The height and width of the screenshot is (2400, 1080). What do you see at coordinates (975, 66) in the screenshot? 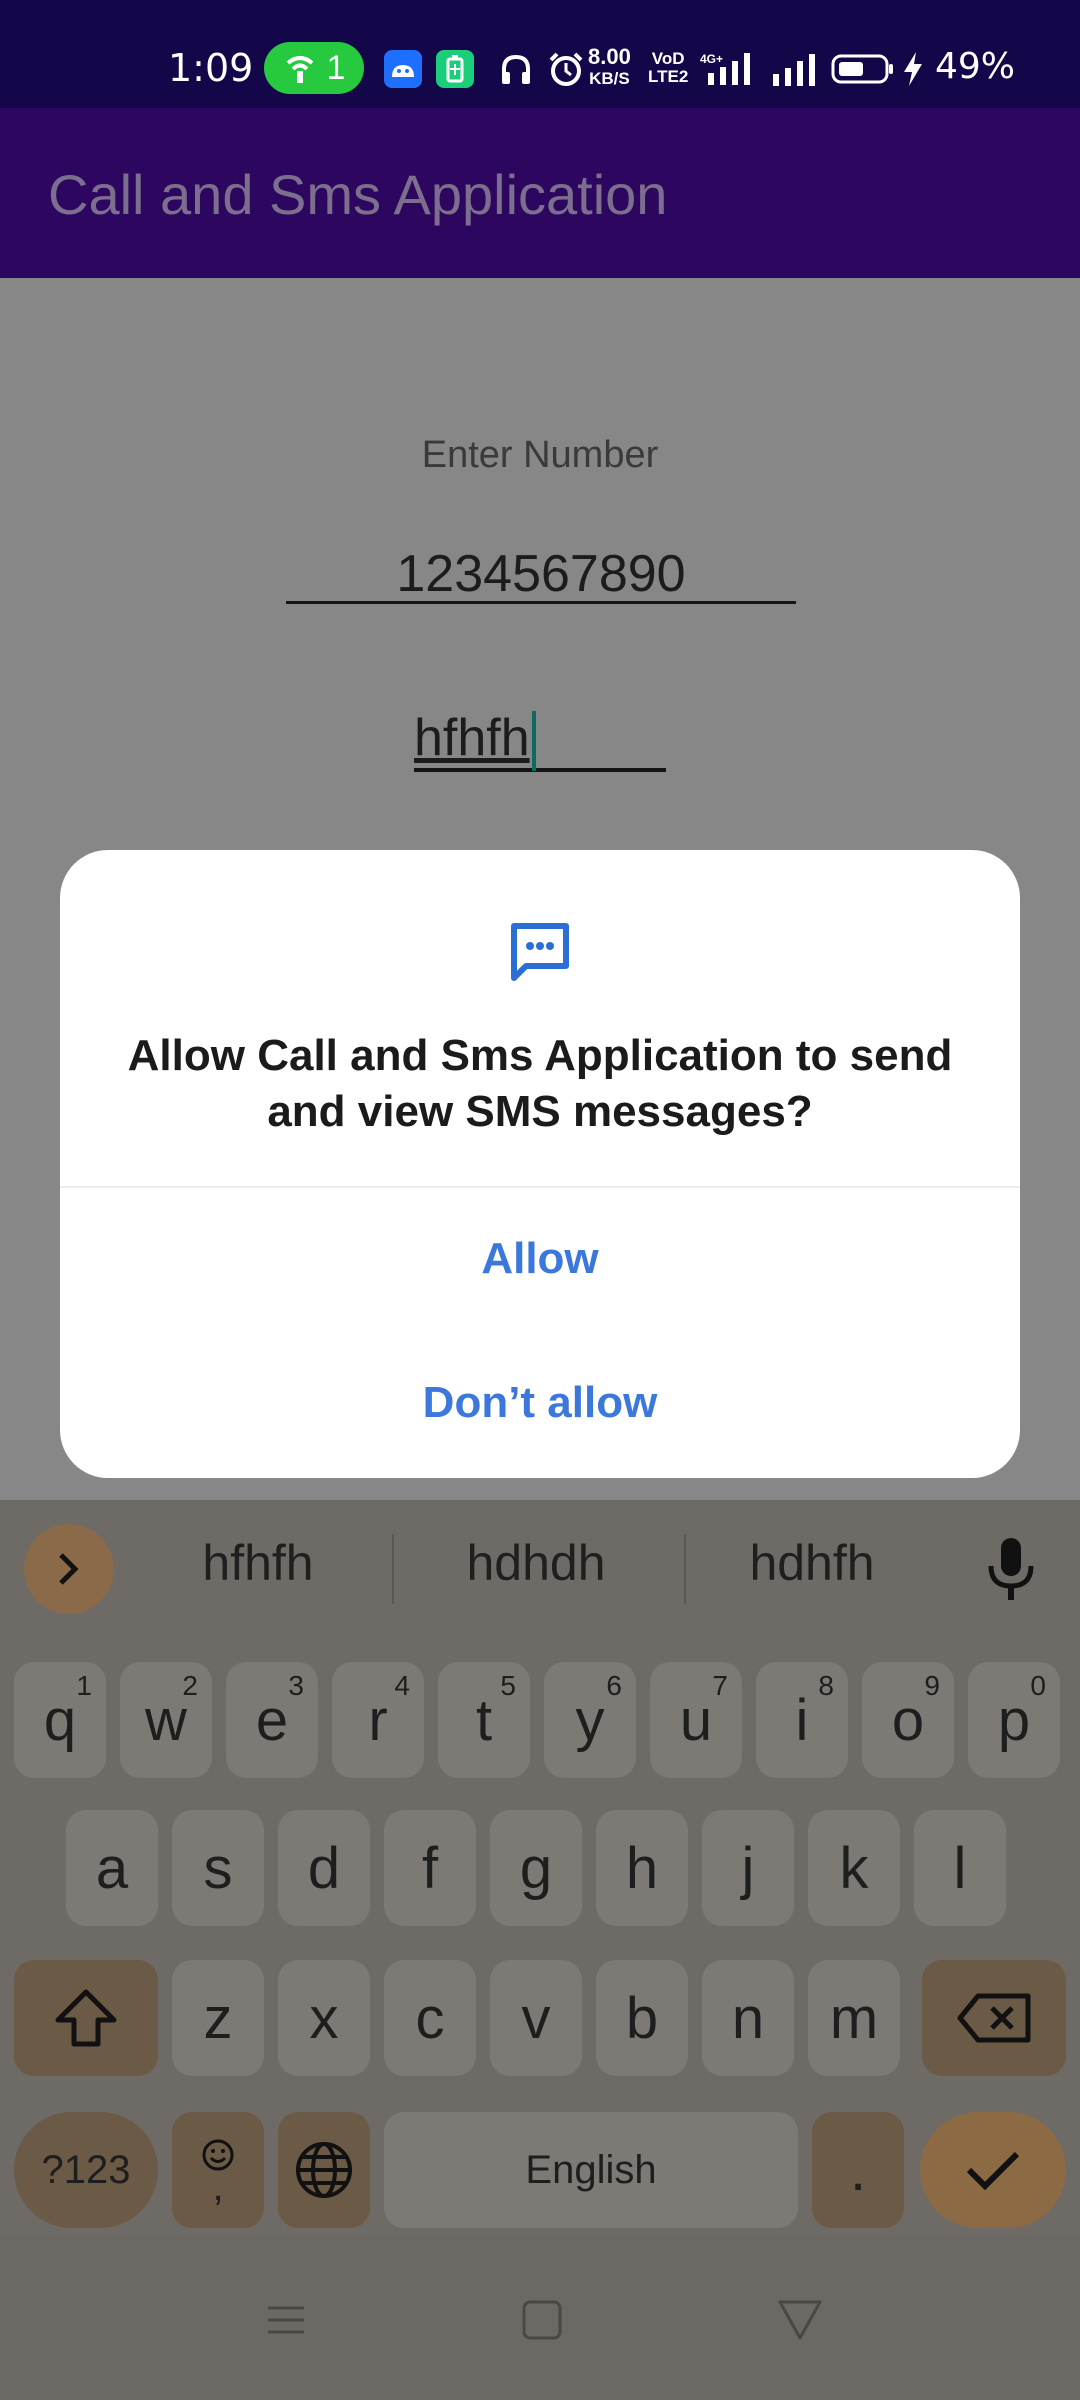
I see `battery-percent: 49%` at bounding box center [975, 66].